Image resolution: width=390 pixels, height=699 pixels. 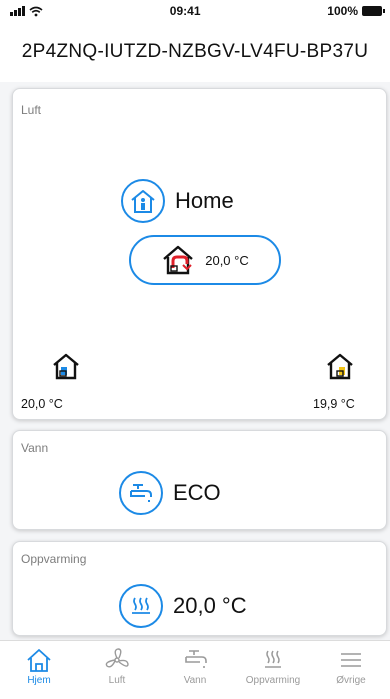 I want to click on luft-card-label: Luft, so click(x=31, y=110).